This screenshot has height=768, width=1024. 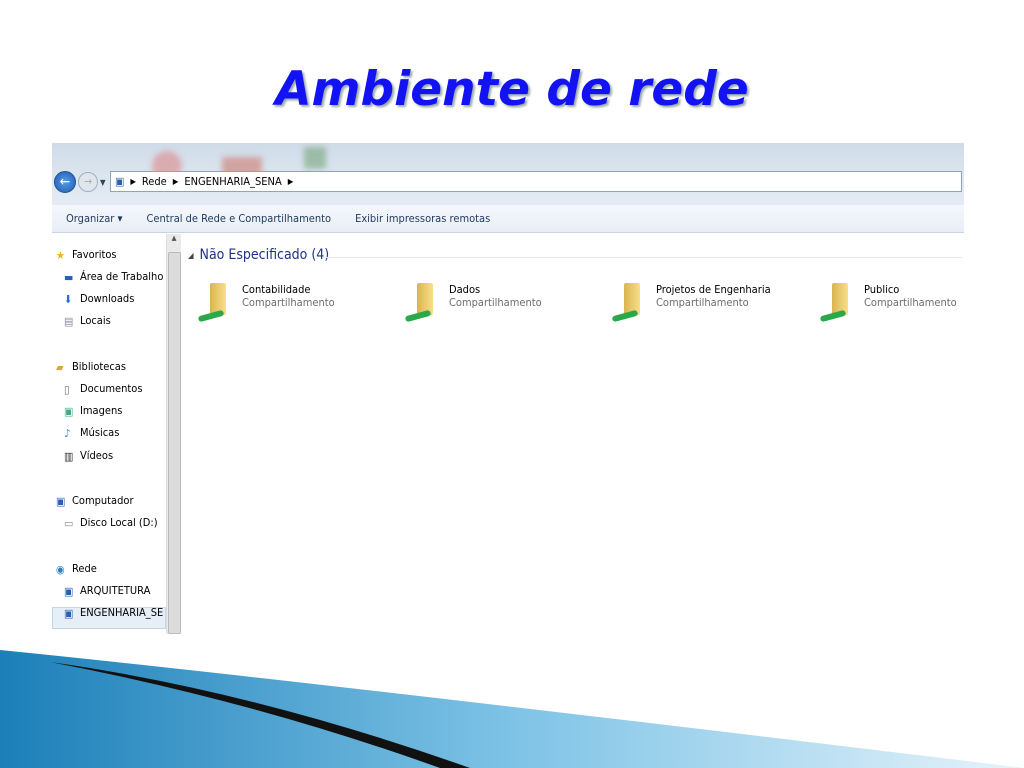 I want to click on sidebar-item: ★ Favoritos, so click(x=86, y=255).